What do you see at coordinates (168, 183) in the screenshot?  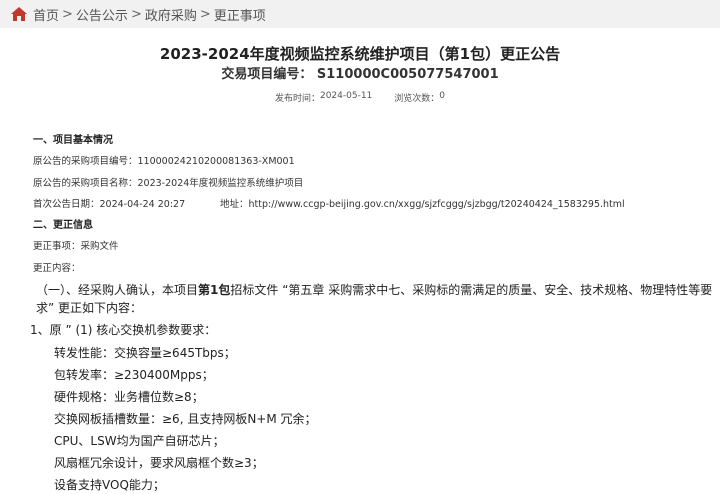 I see `original-project-name: 原公告的采购项目名称：2023-2024年度视频监控系统维护项目` at bounding box center [168, 183].